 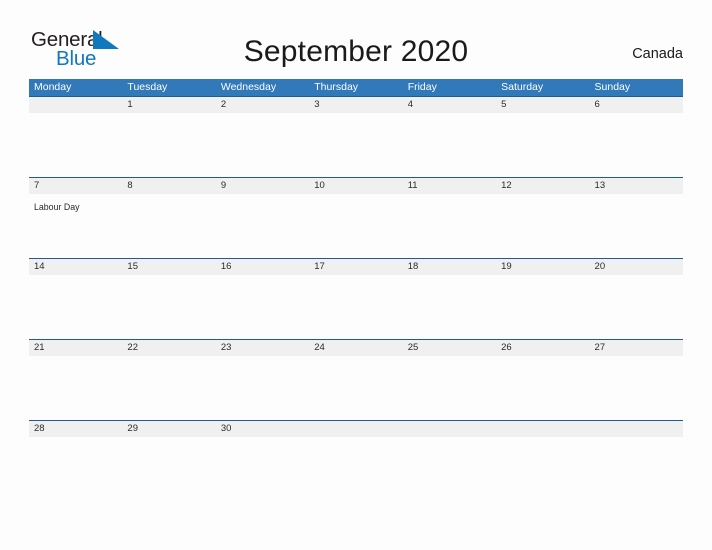 I want to click on weekday-thursday: Thursday, so click(x=336, y=87).